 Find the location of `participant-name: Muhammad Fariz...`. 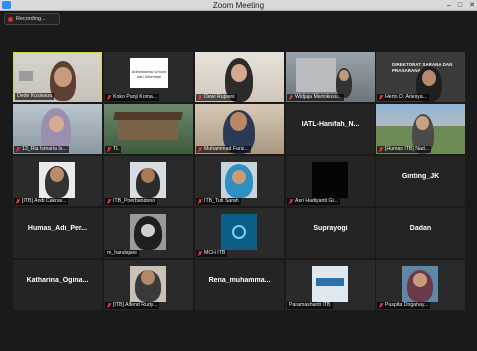

participant-name: Muhammad Fariz... is located at coordinates (223, 149).